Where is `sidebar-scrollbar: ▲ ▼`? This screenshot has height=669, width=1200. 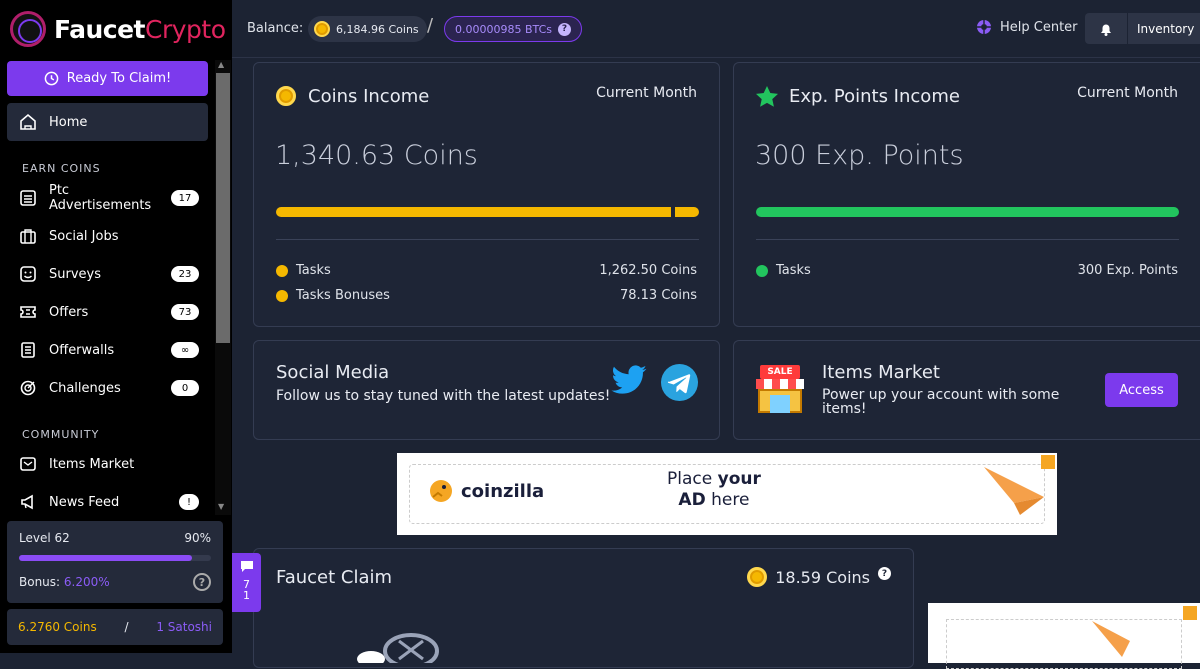 sidebar-scrollbar: ▲ ▼ is located at coordinates (223, 287).